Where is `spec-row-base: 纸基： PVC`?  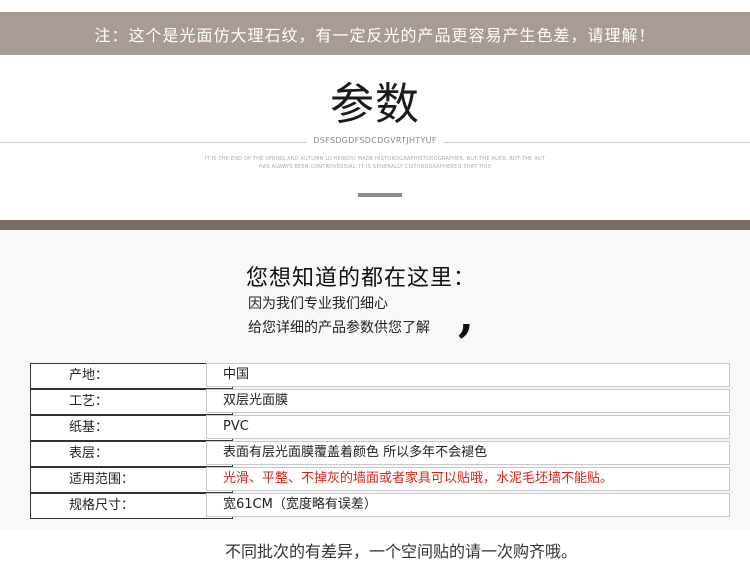 spec-row-base: 纸基： PVC is located at coordinates (380, 428).